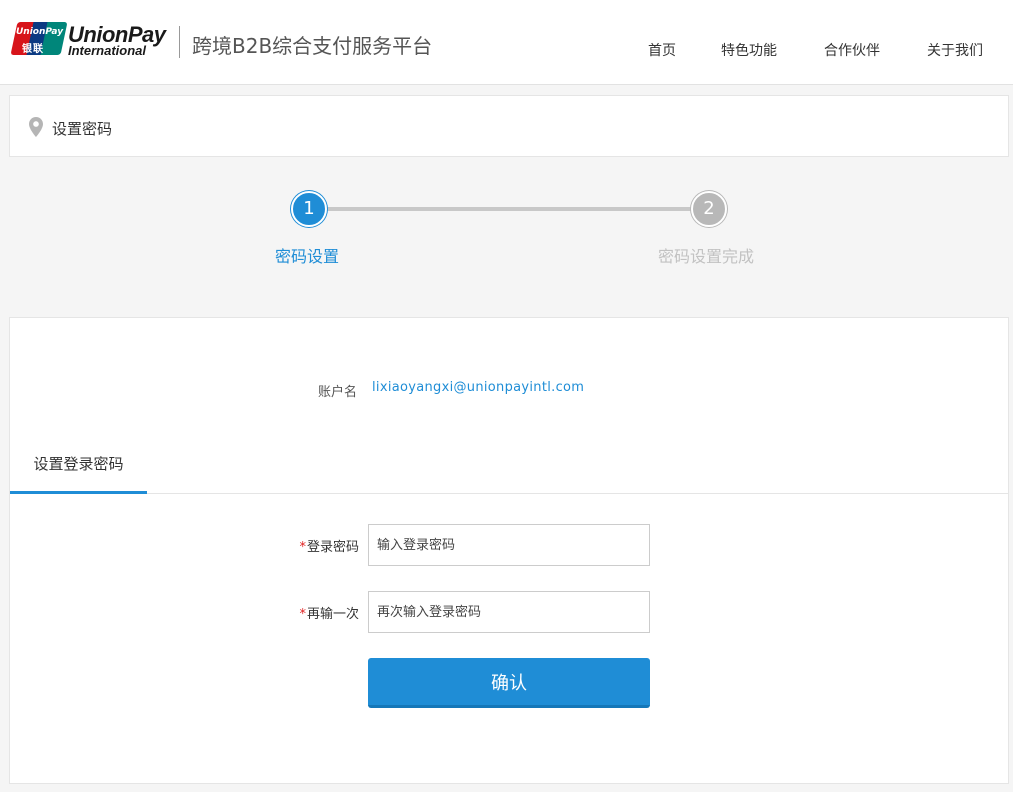  I want to click on password-row: *登录密码, so click(509, 545).